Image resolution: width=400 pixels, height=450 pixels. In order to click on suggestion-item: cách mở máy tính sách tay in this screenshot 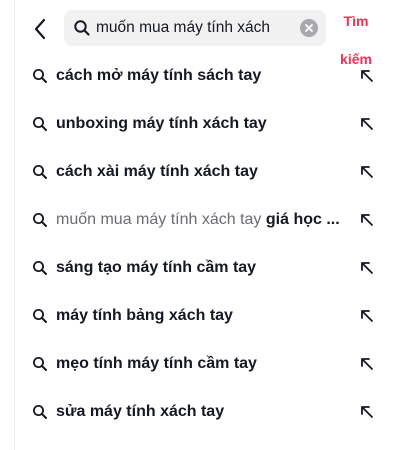, I will do `click(207, 76)`.